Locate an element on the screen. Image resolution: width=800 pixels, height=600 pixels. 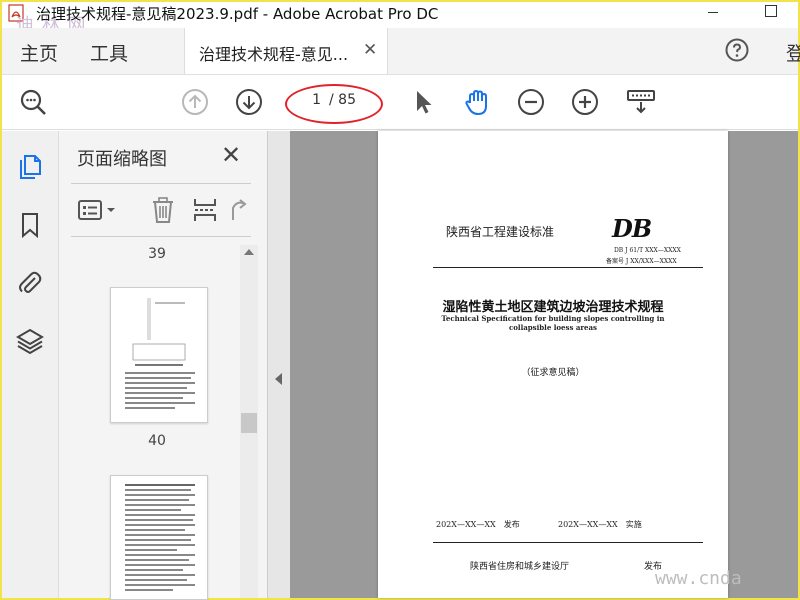
standard-code: DB J 61/T XXX—XXXX is located at coordinates (647, 250).